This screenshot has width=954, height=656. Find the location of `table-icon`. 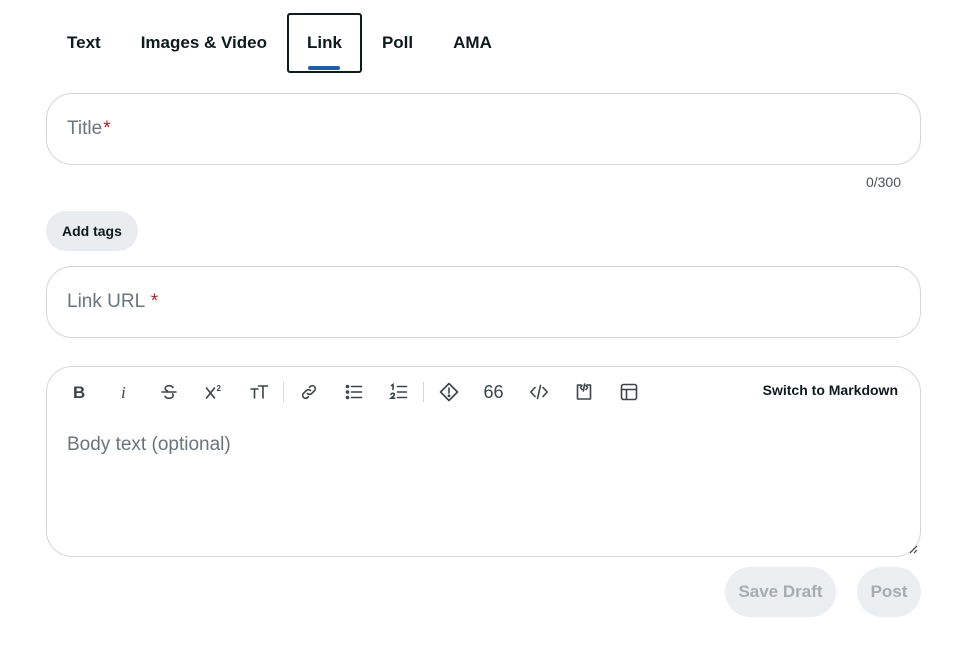

table-icon is located at coordinates (628, 392).